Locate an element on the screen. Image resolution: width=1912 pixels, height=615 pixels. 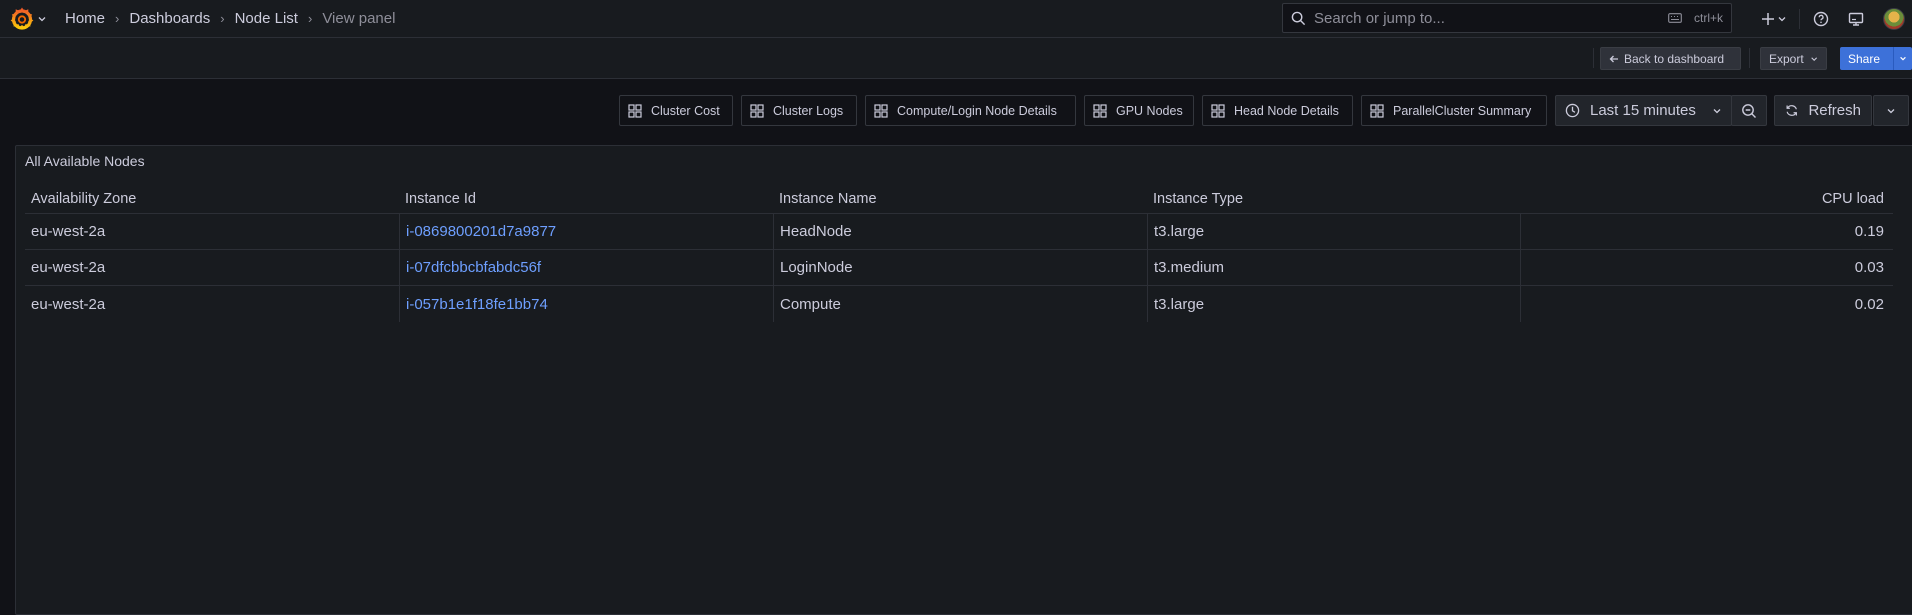
share-button: Share is located at coordinates (1866, 58).